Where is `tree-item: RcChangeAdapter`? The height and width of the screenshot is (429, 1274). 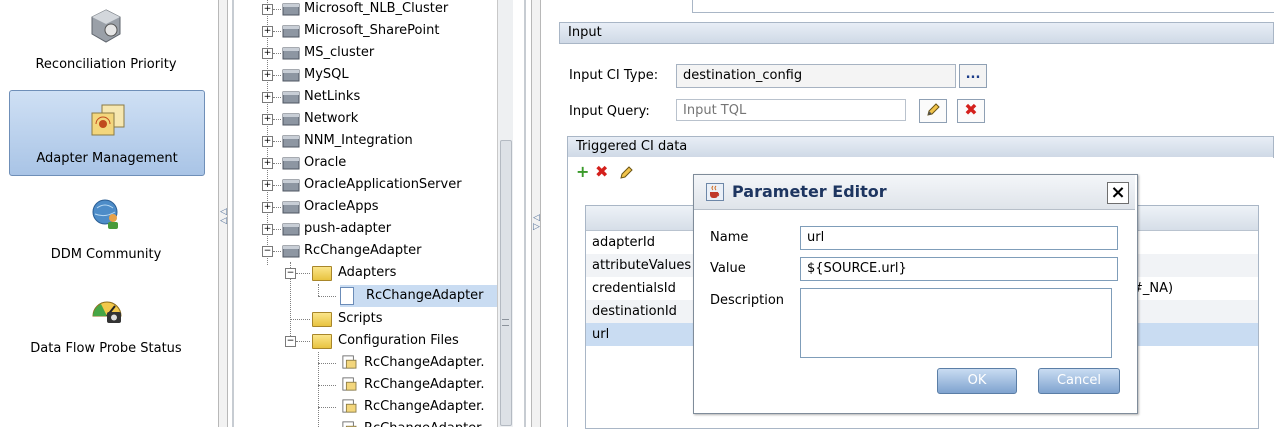 tree-item: RcChangeAdapter is located at coordinates (376, 422).